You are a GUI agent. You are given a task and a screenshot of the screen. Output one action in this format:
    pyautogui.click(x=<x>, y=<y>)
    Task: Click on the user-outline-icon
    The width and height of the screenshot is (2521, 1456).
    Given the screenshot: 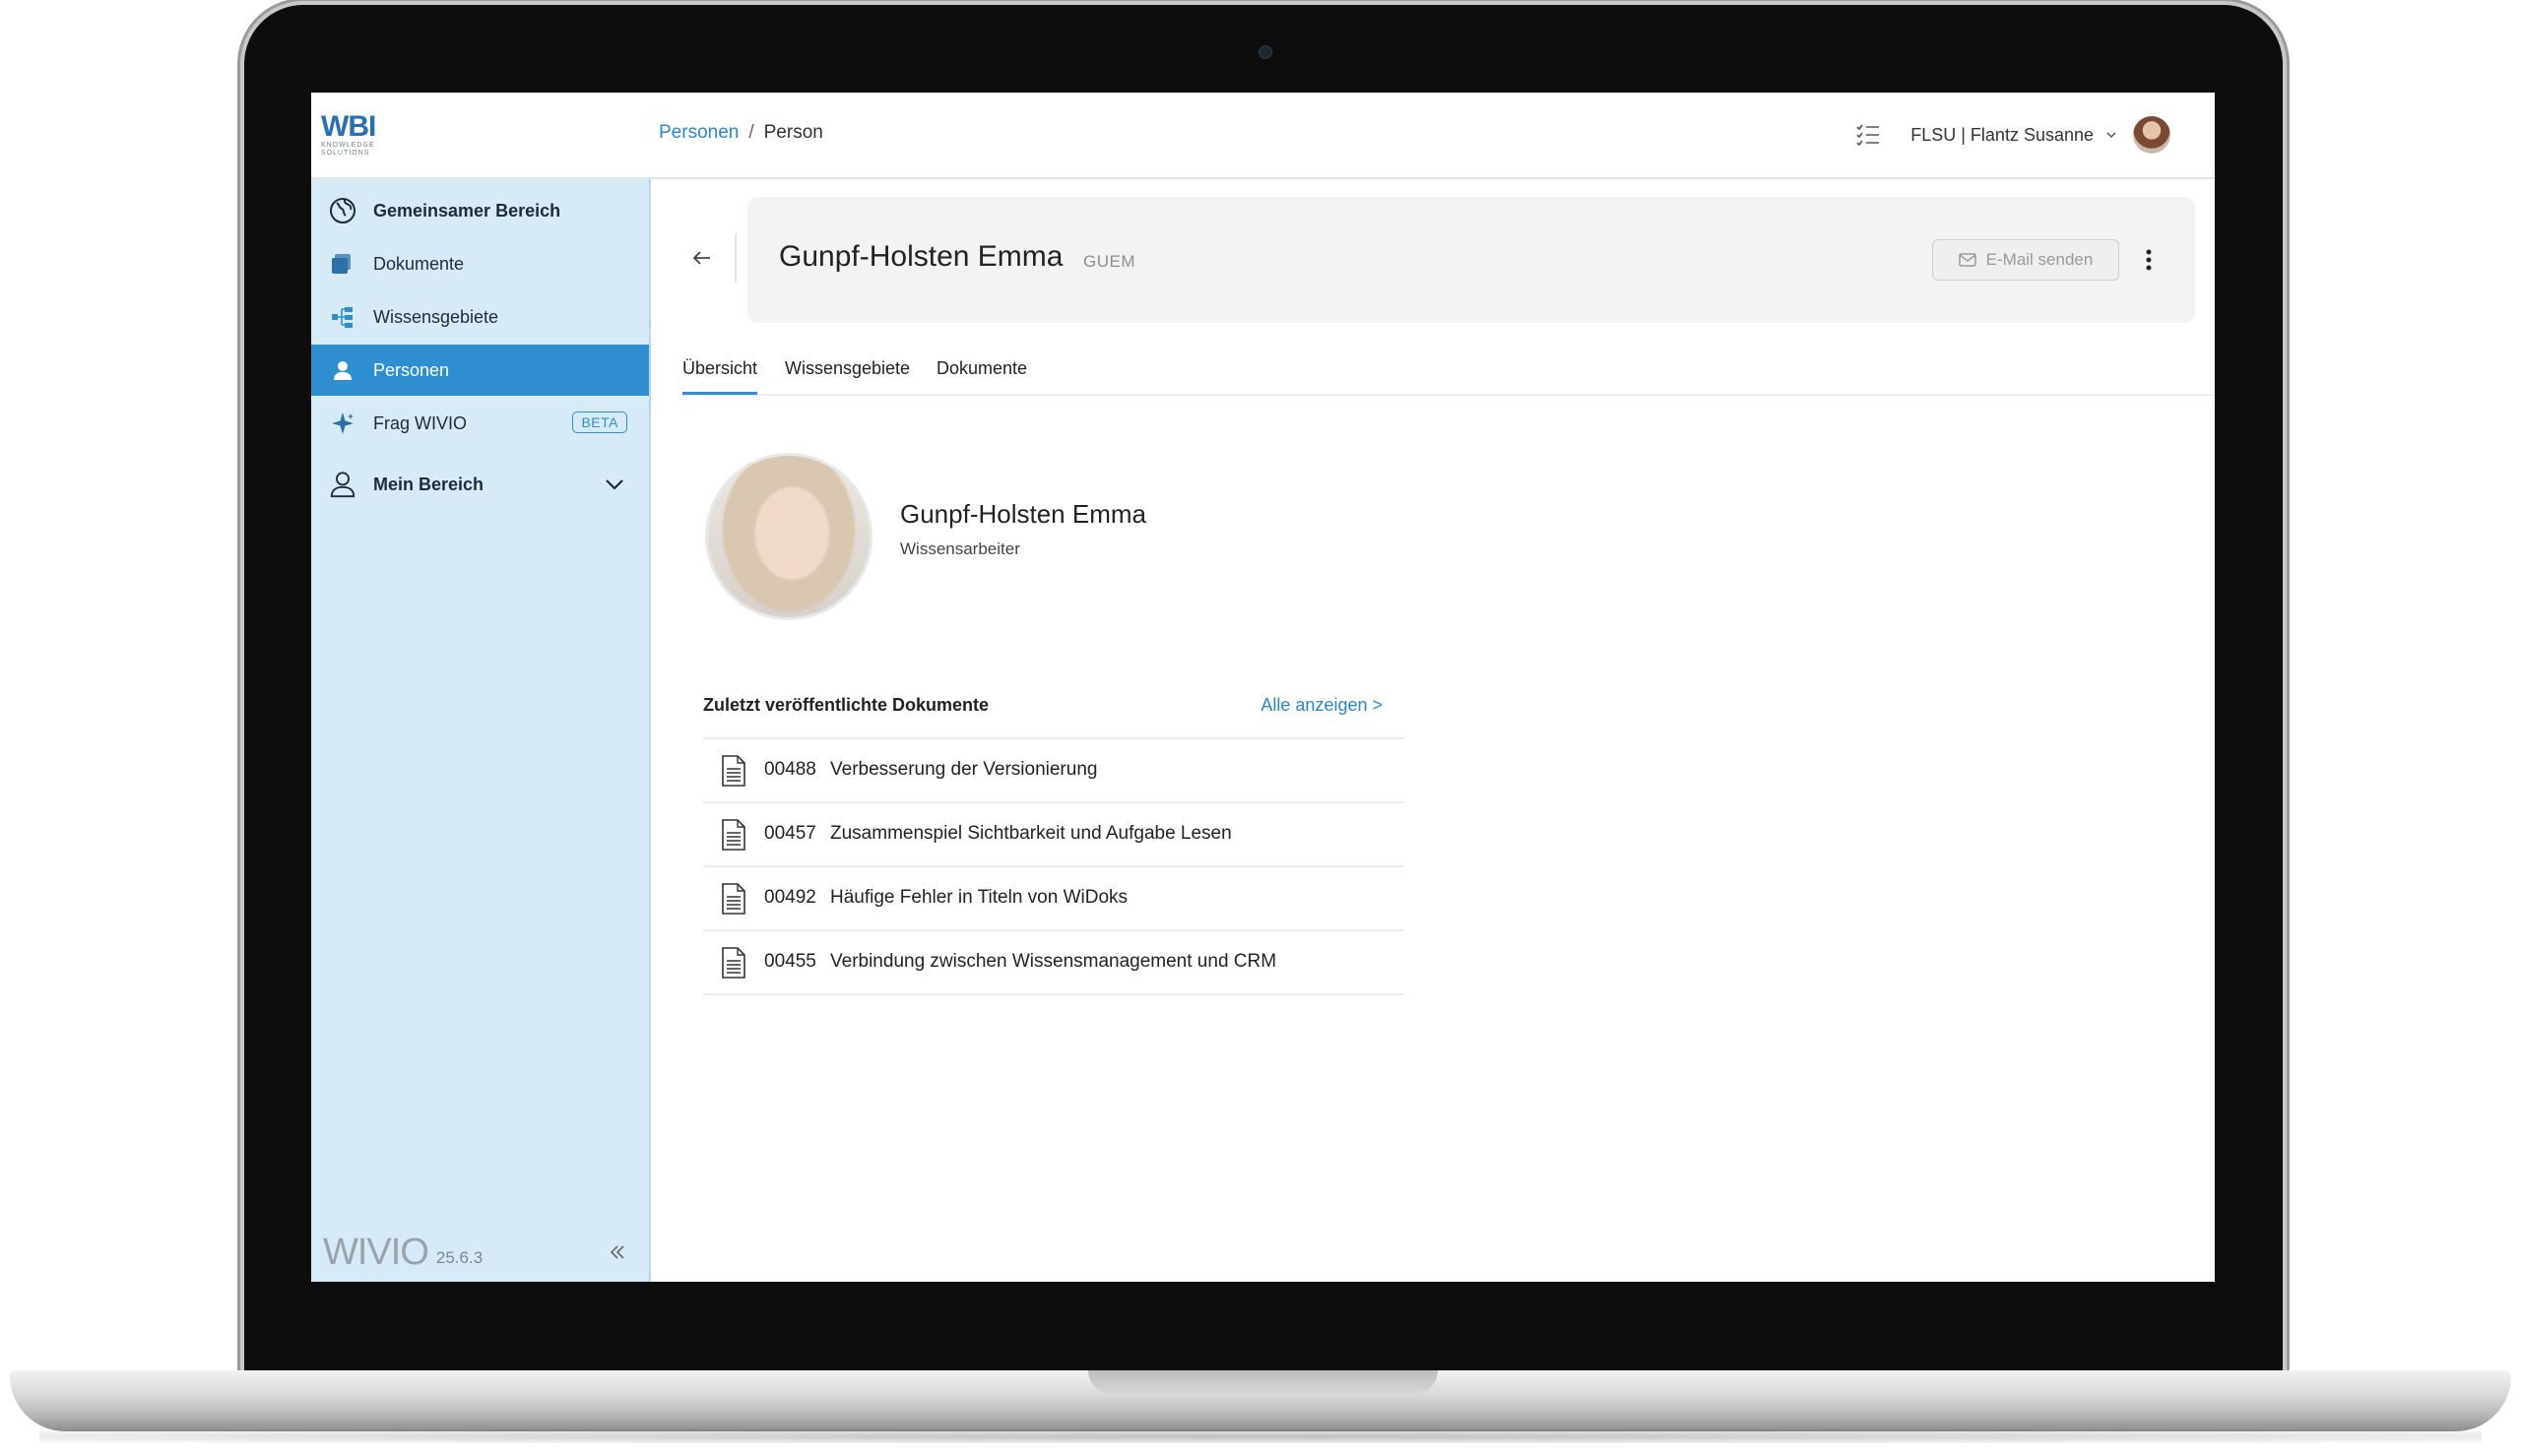 What is the action you would take?
    pyautogui.click(x=342, y=484)
    